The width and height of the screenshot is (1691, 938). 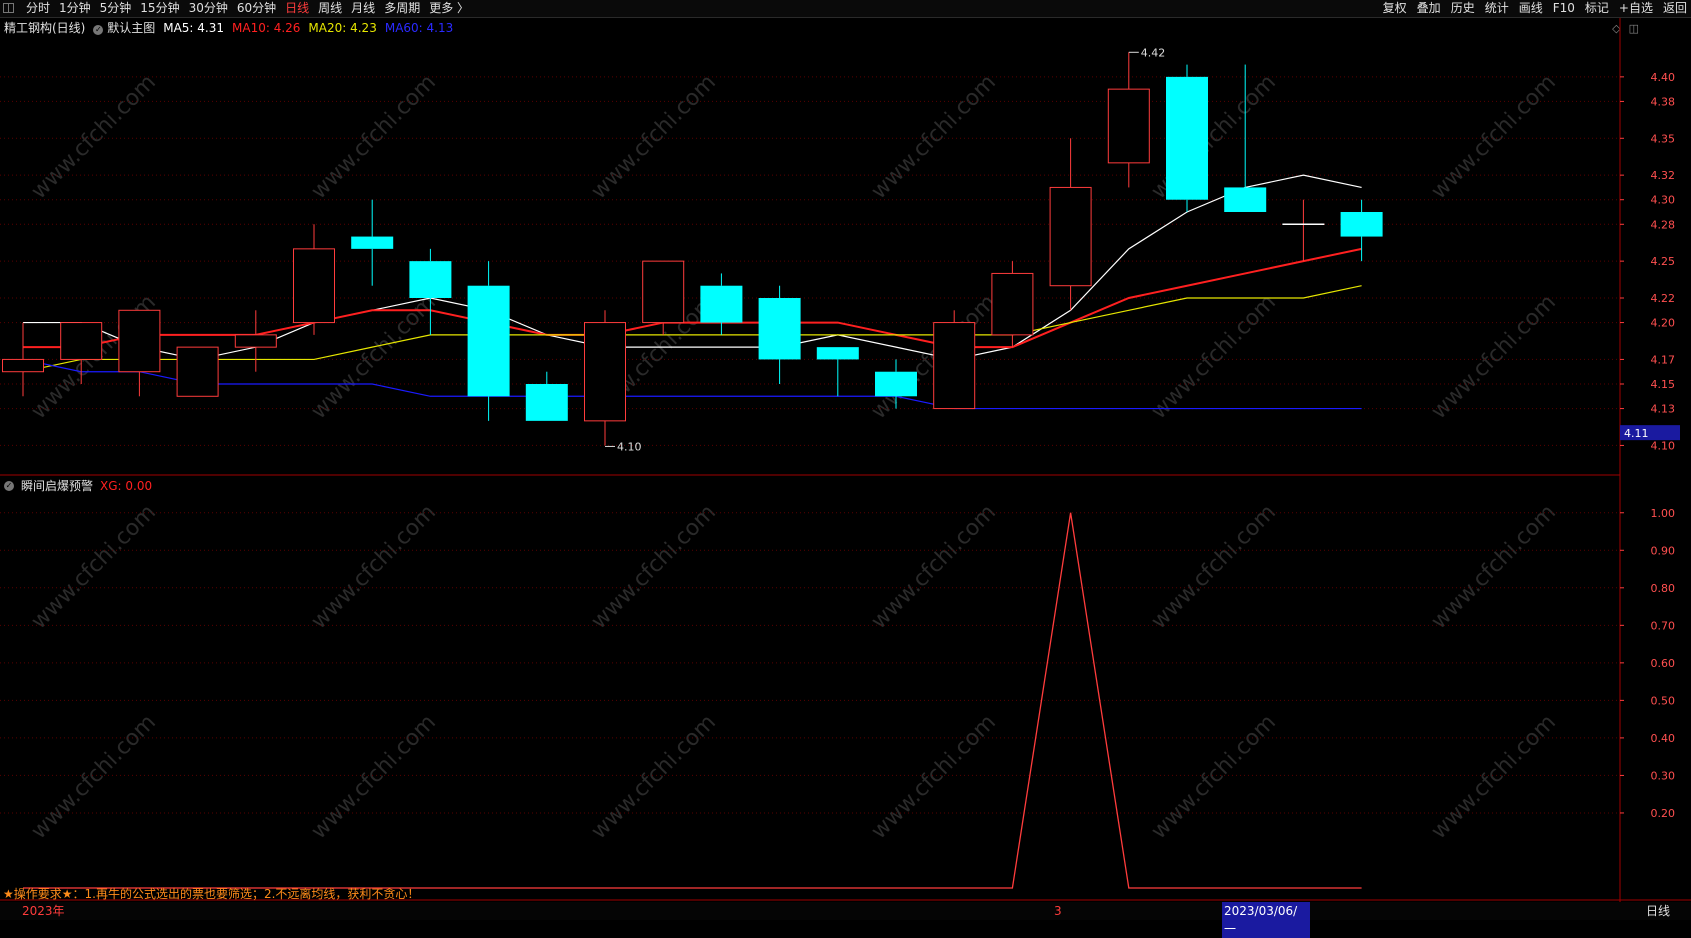 What do you see at coordinates (1663, 359) in the screenshot?
I see `price-tick-3: 4.17` at bounding box center [1663, 359].